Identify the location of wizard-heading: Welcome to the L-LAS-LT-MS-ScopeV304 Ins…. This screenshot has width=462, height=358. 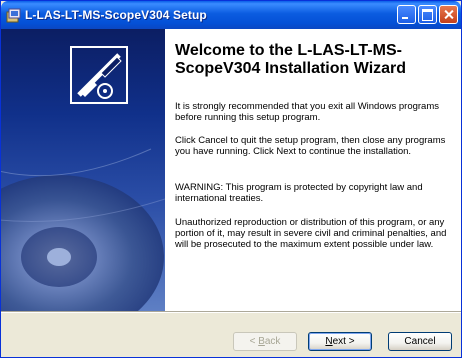
(291, 59).